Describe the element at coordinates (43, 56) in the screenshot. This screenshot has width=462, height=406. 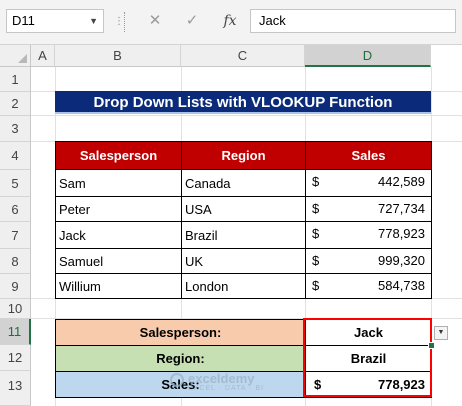
I see `column-header-a: A` at that location.